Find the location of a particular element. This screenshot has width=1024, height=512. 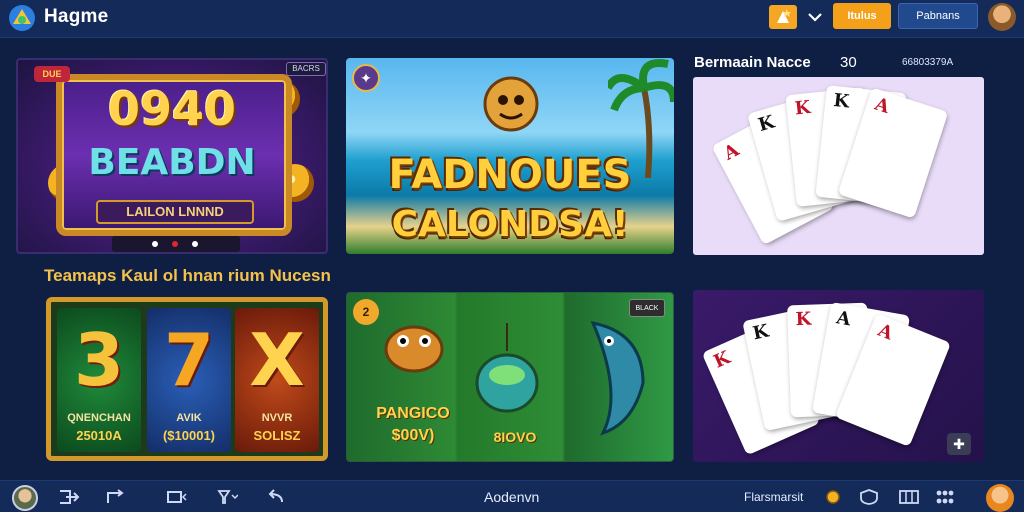

star-button is located at coordinates (783, 17).